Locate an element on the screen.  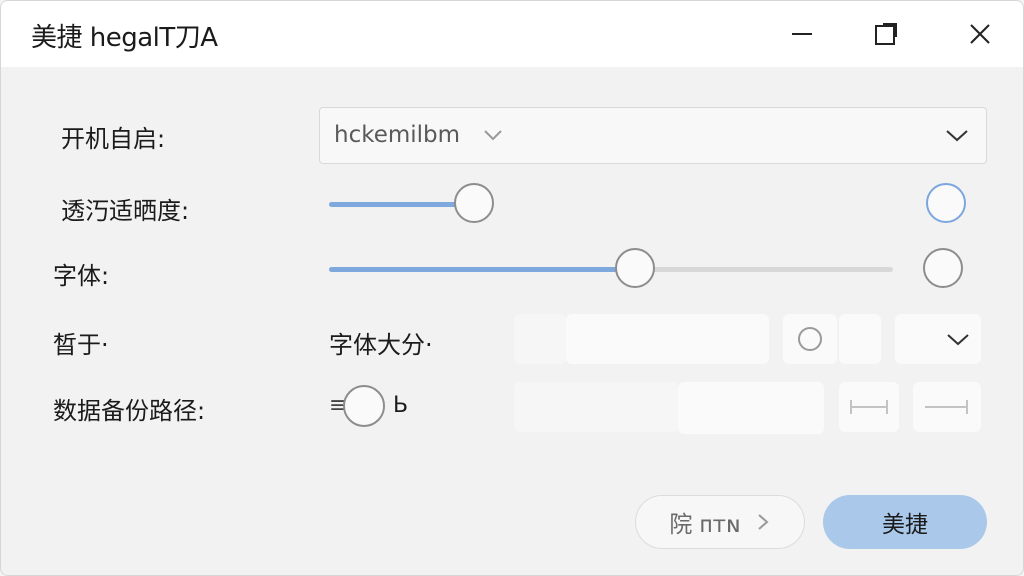
font-slider-thumb is located at coordinates (635, 268).